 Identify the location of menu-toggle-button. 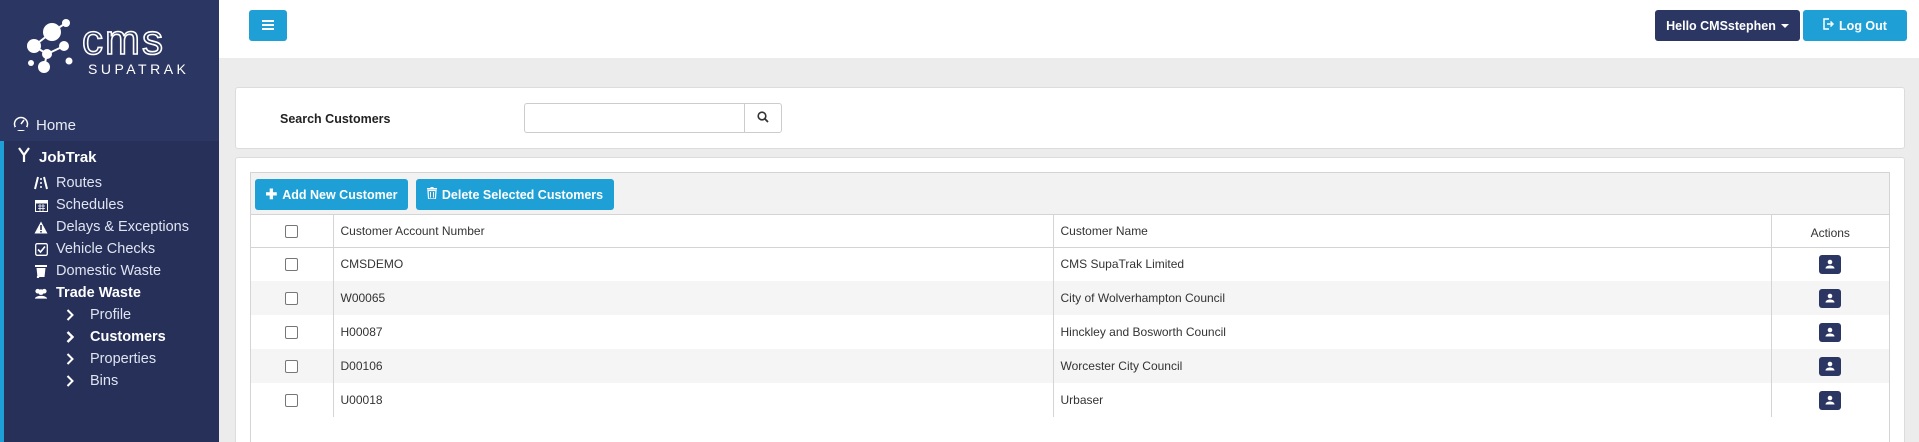
(268, 25).